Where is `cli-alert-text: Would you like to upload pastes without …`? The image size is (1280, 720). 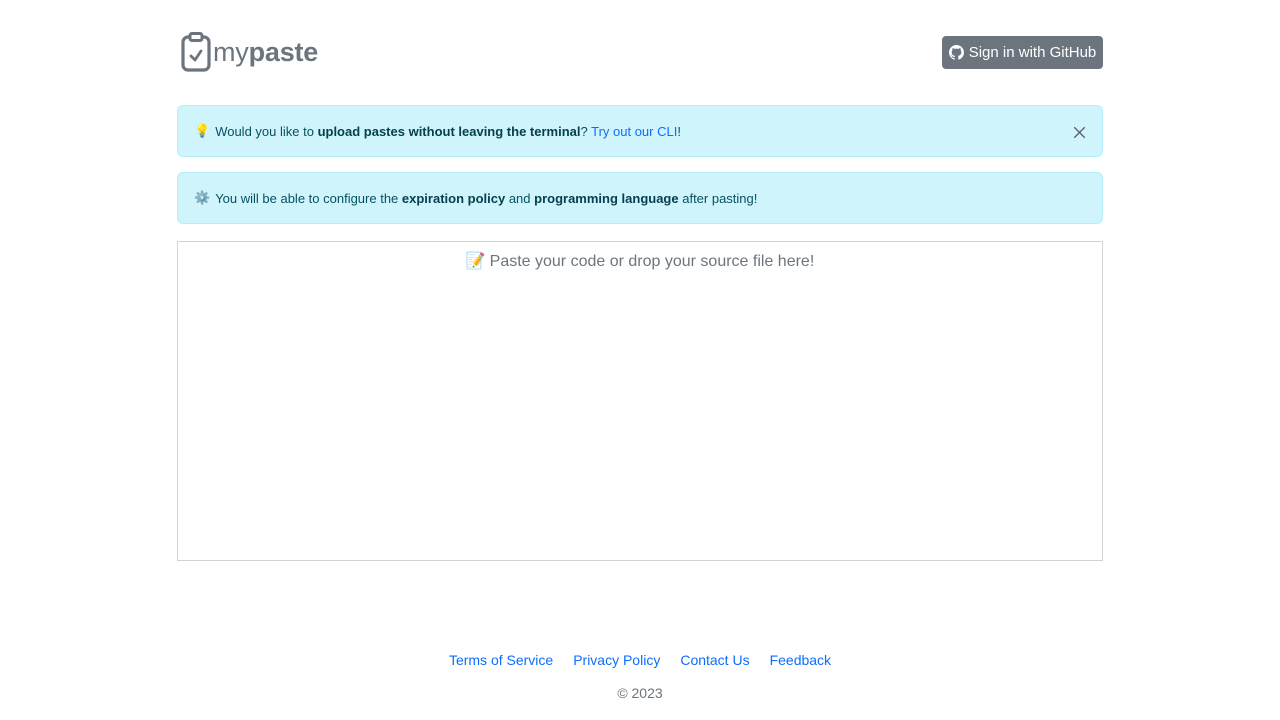
cli-alert-text: Would you like to upload pastes without … is located at coordinates (448, 131).